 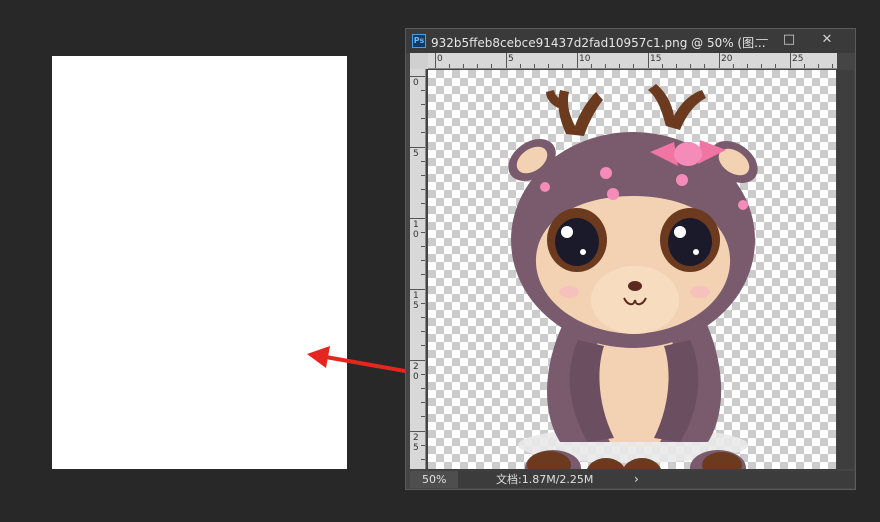 I want to click on close-button: ✕, so click(x=827, y=40).